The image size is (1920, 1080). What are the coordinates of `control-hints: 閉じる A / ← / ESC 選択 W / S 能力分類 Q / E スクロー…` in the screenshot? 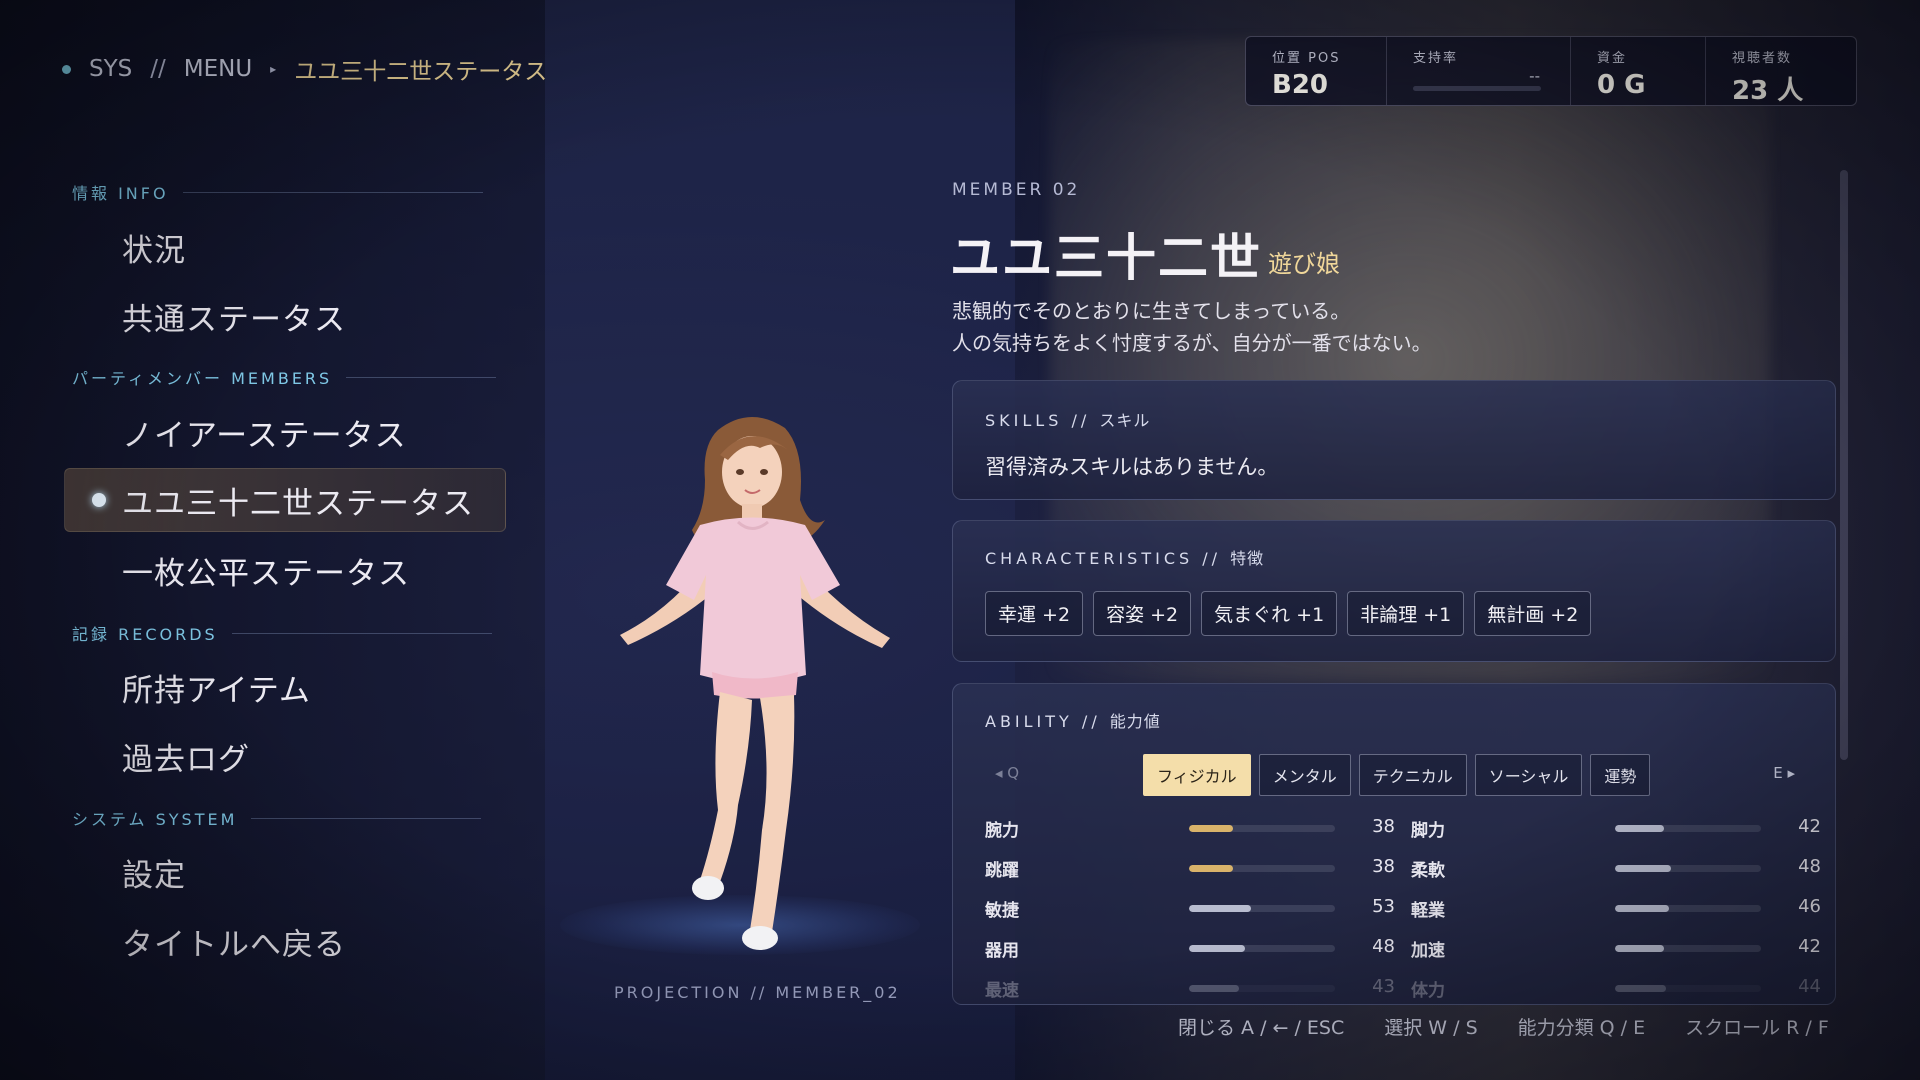 It's located at (1503, 1026).